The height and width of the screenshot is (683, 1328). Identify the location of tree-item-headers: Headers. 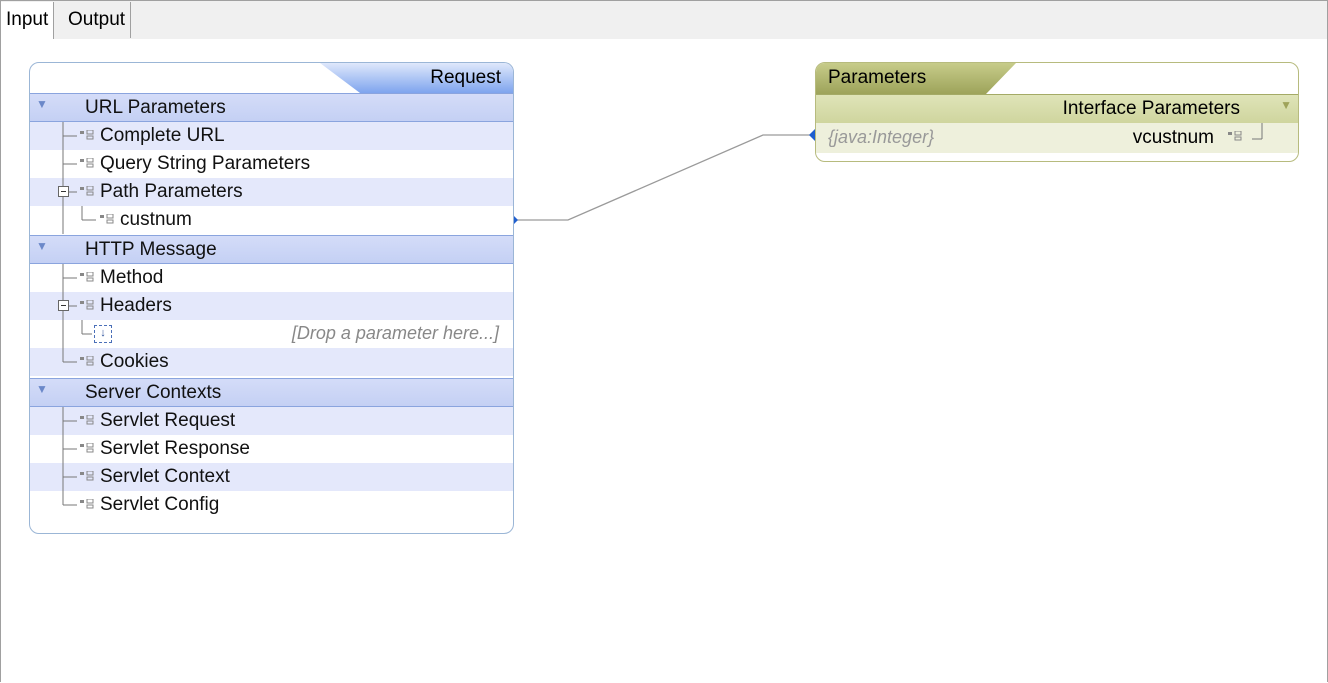
(271, 306).